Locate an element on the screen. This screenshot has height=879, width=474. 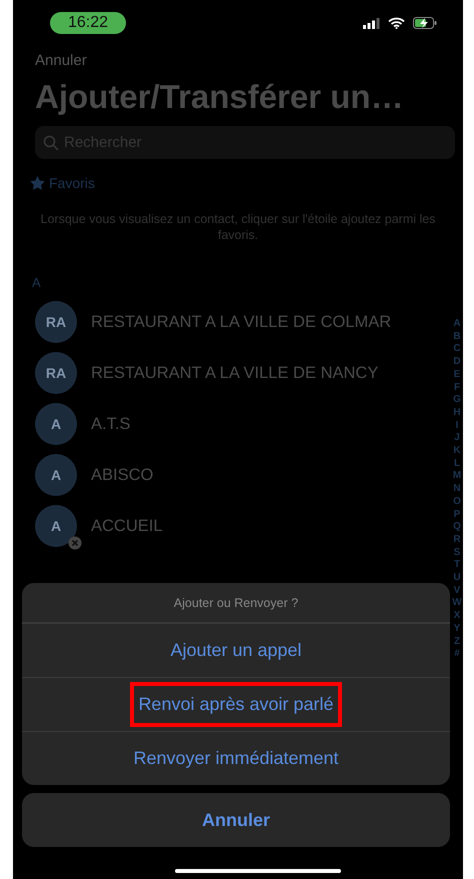
remove-icon is located at coordinates (75, 543).